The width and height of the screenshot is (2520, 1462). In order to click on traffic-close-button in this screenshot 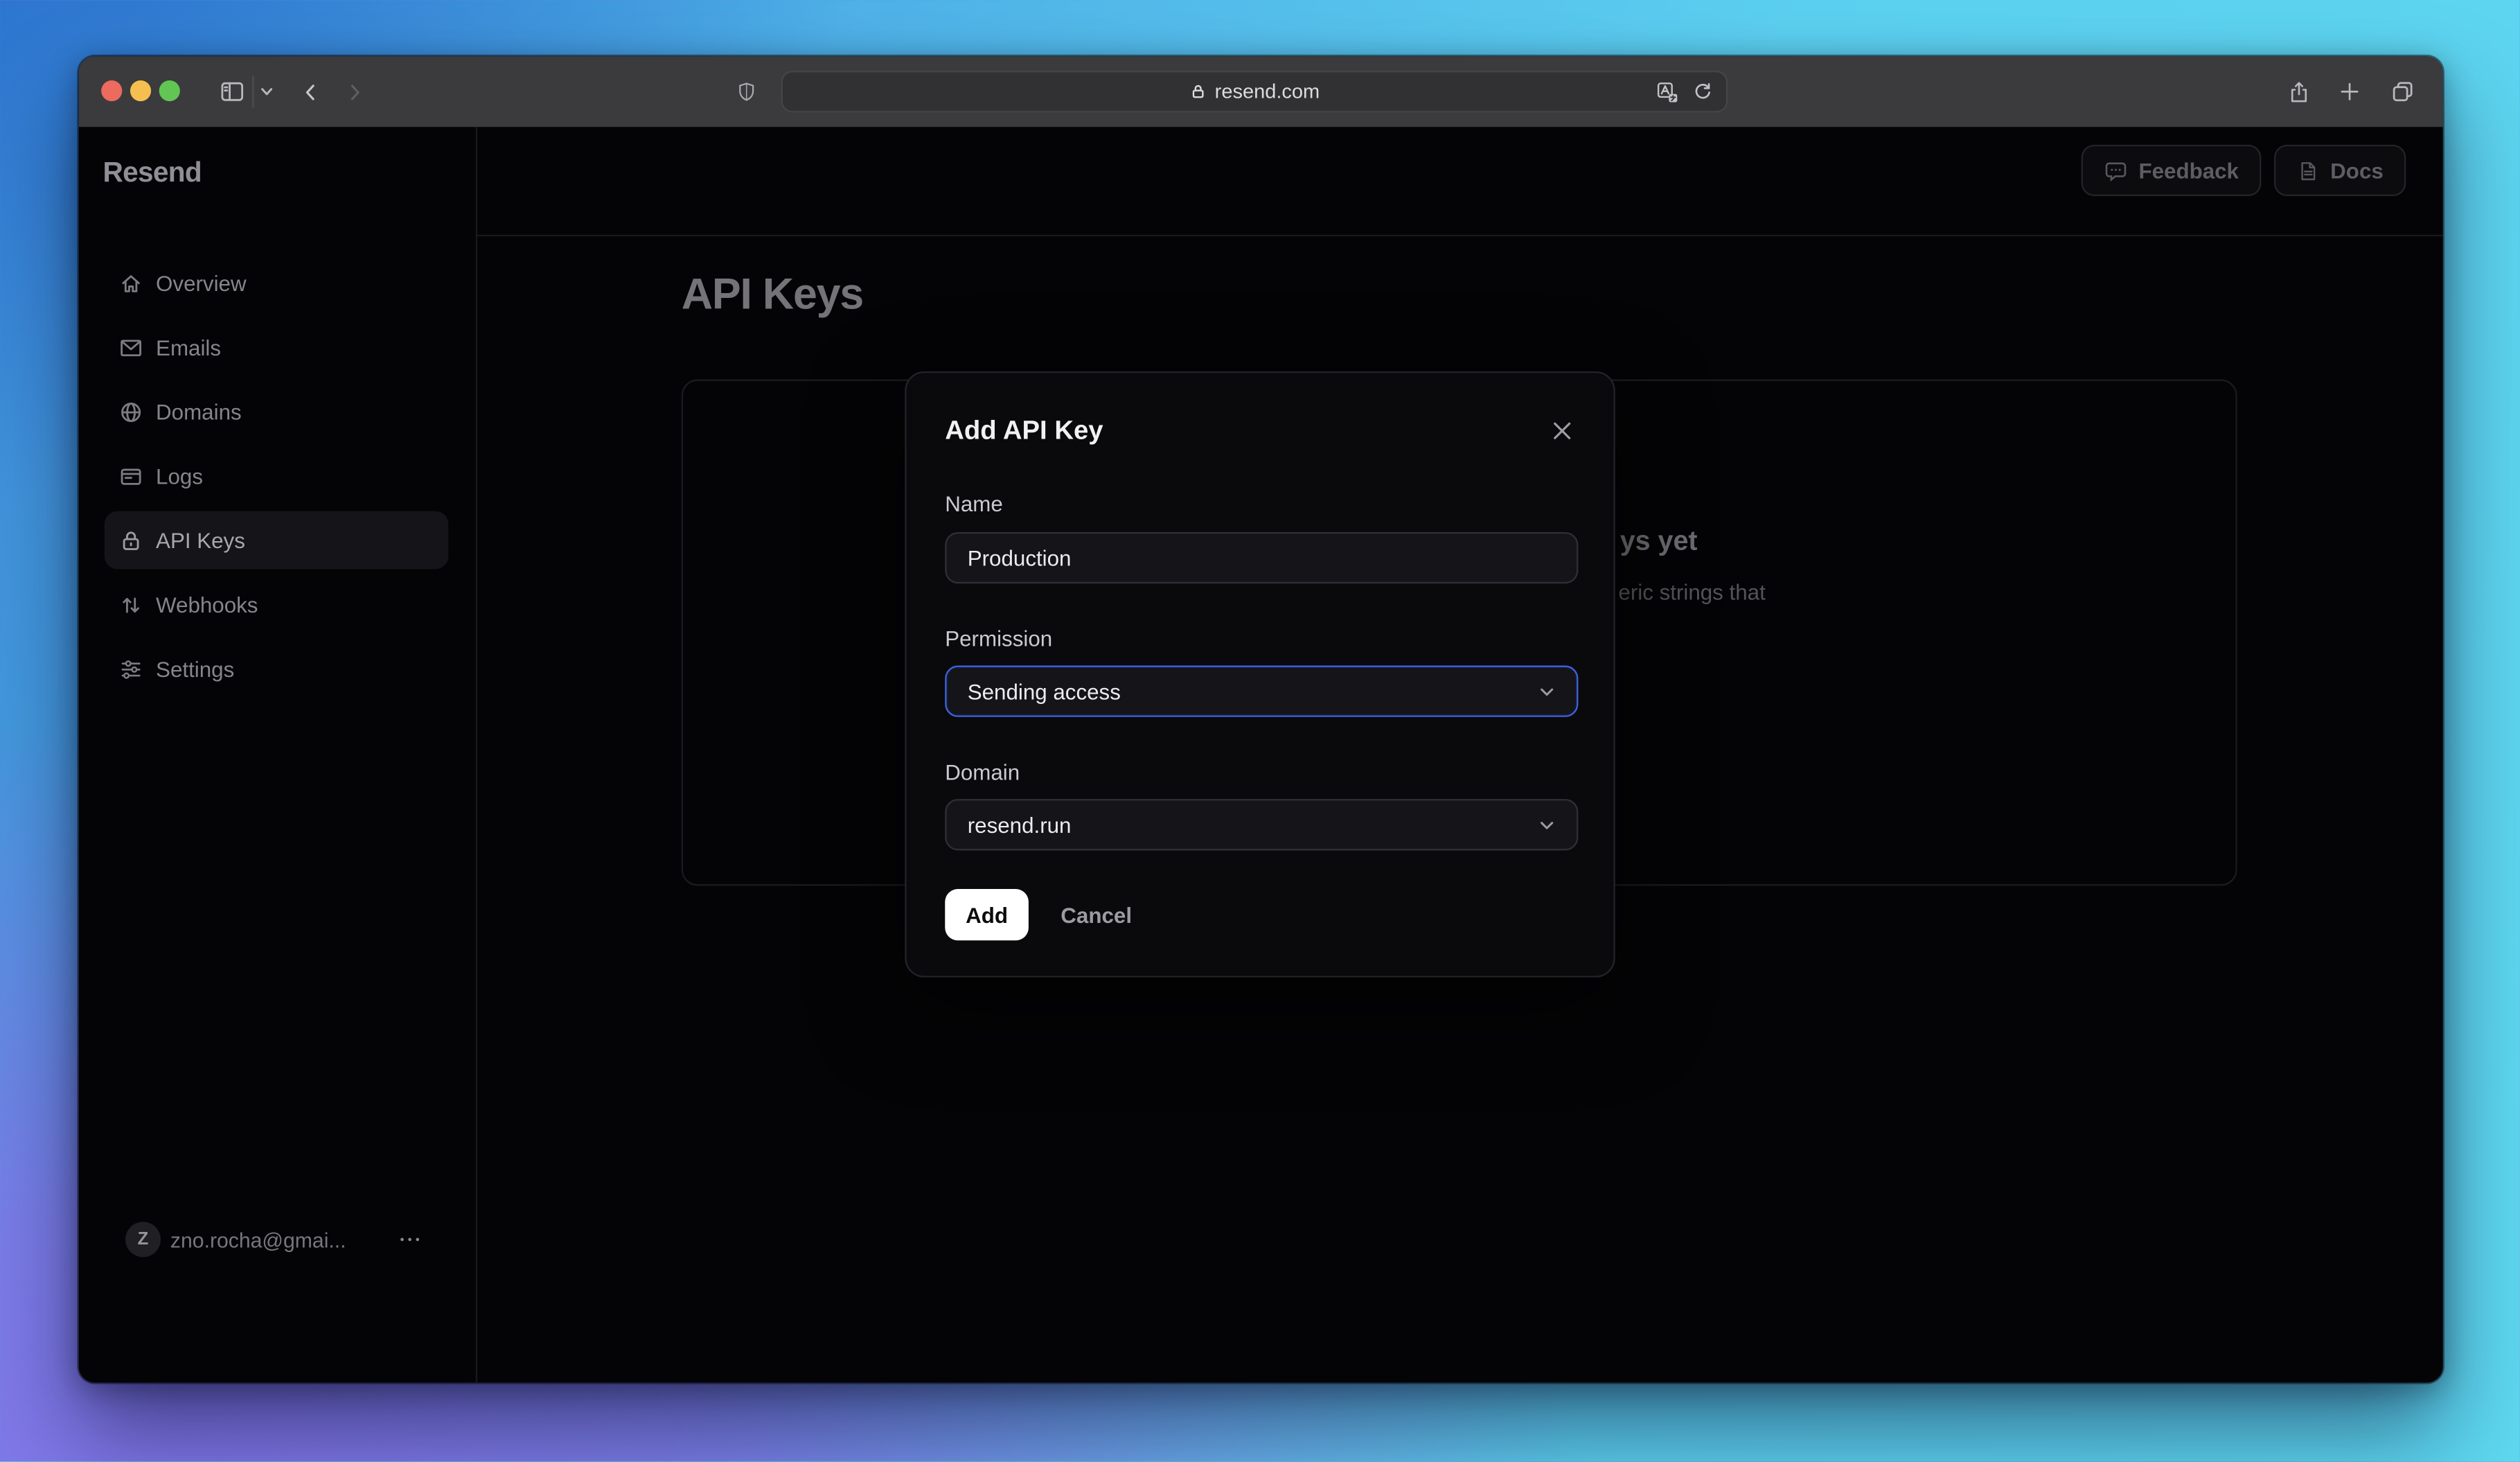, I will do `click(112, 91)`.